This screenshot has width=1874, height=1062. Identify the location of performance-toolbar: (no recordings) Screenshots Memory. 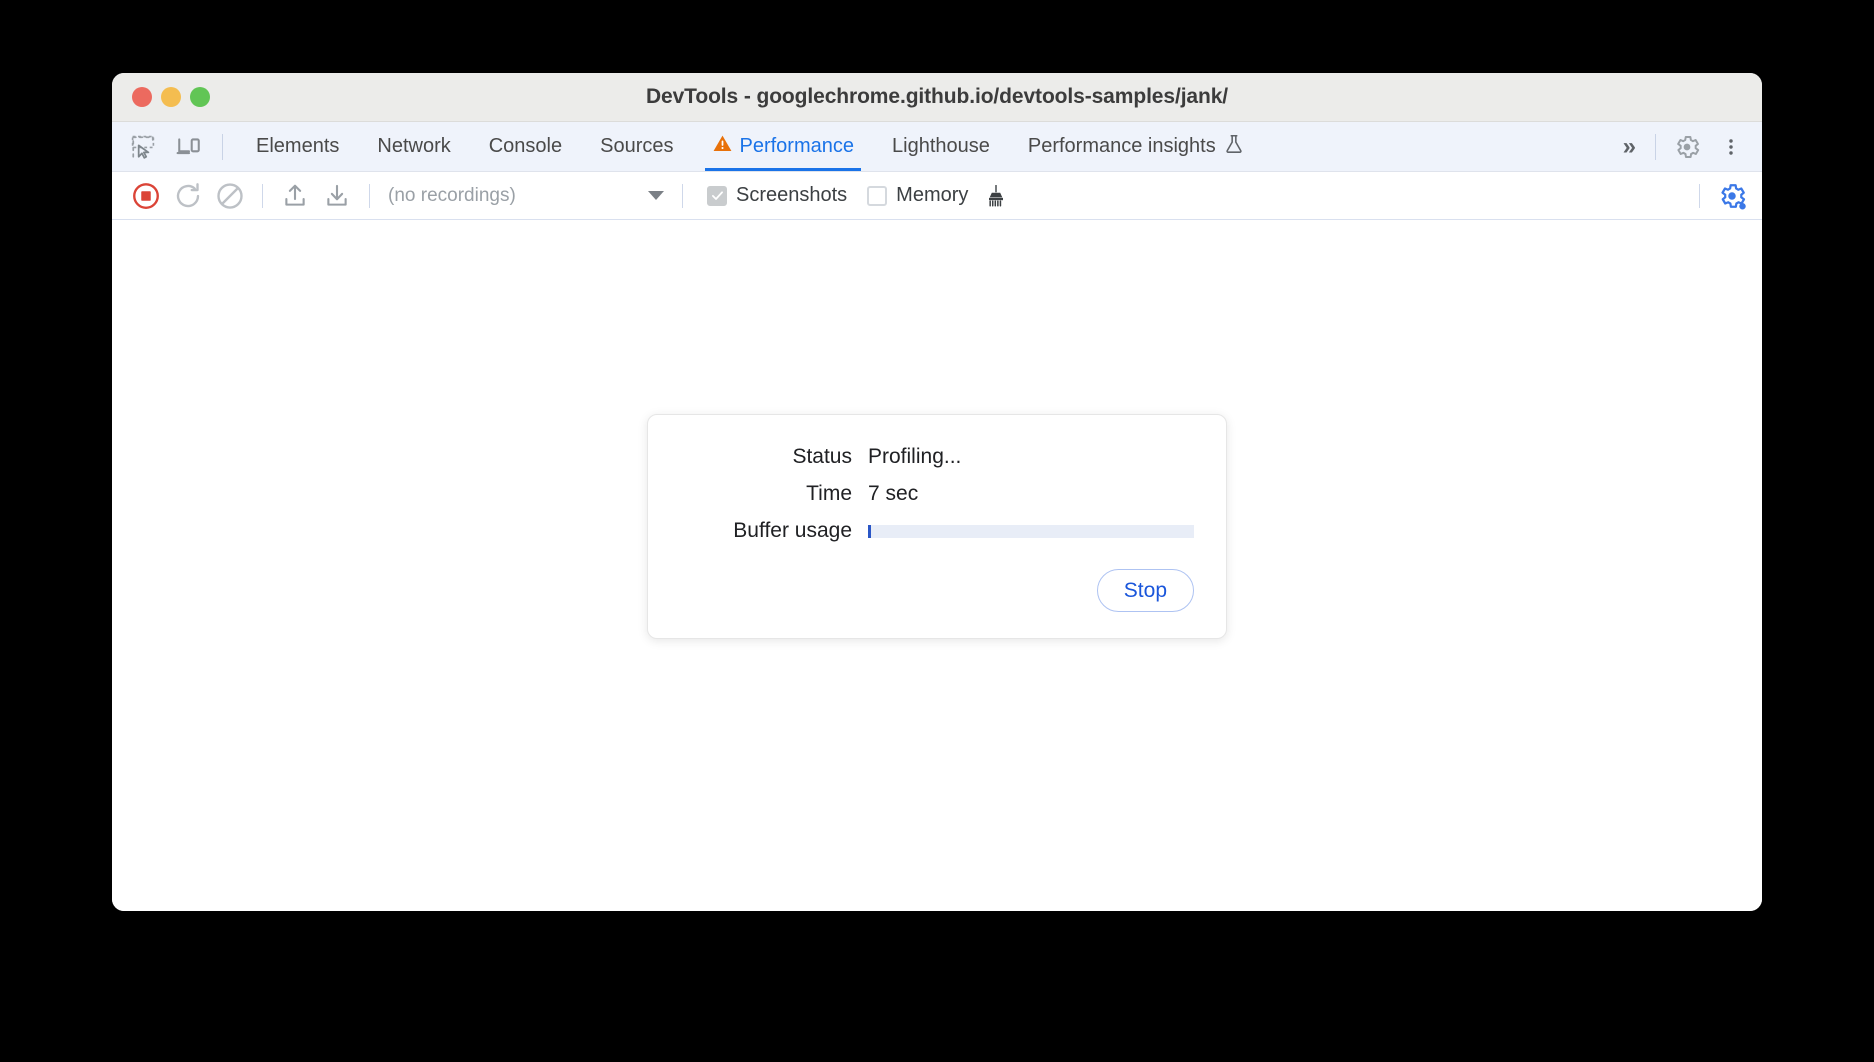
(937, 196).